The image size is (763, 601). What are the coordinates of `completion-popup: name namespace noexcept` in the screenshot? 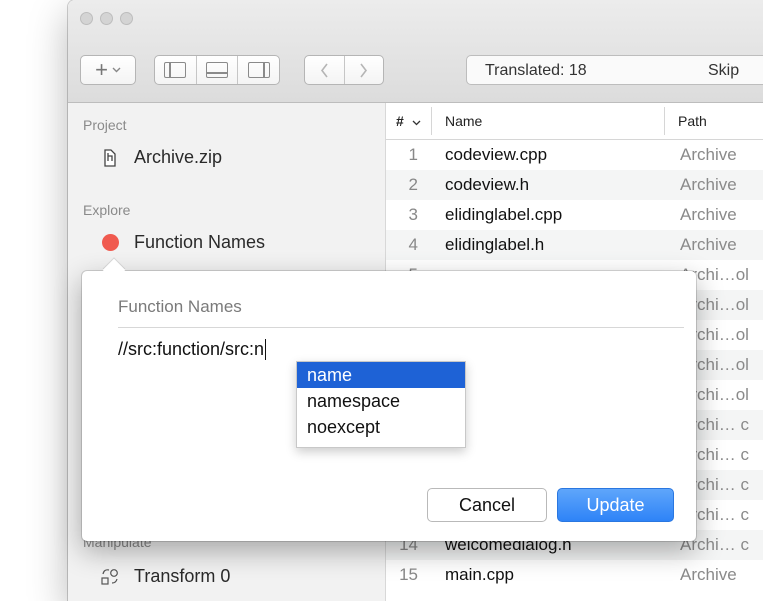 It's located at (381, 404).